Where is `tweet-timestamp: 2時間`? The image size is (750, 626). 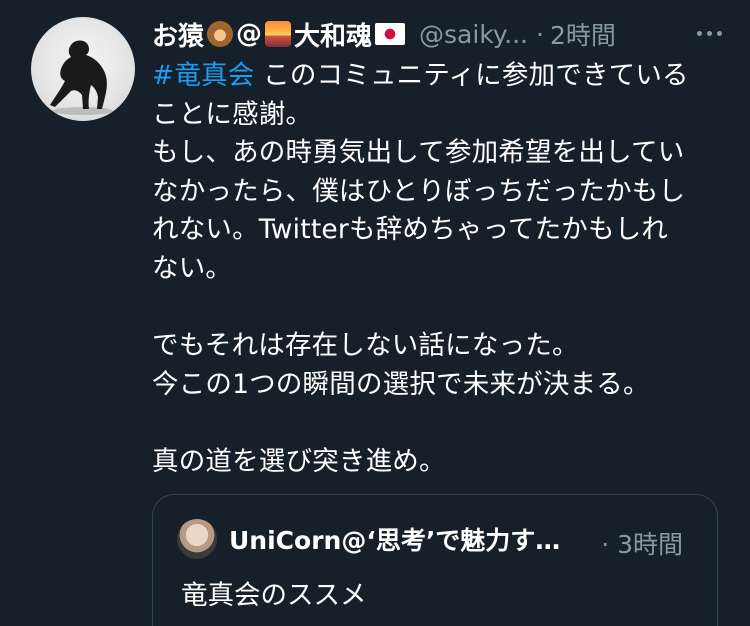
tweet-timestamp: 2時間 is located at coordinates (583, 34).